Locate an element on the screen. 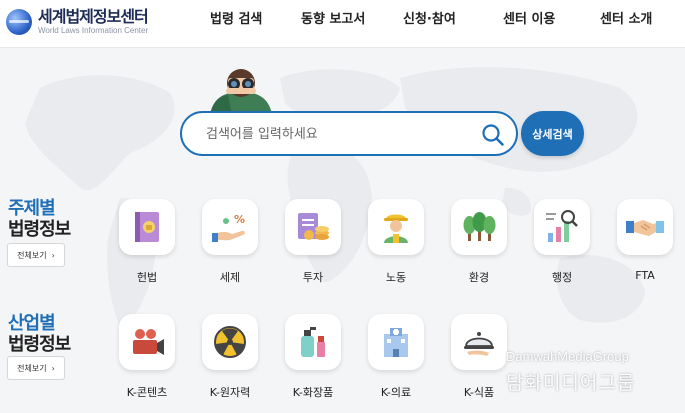 Image resolution: width=685 pixels, height=413 pixels. topic-label: 세제 is located at coordinates (230, 277).